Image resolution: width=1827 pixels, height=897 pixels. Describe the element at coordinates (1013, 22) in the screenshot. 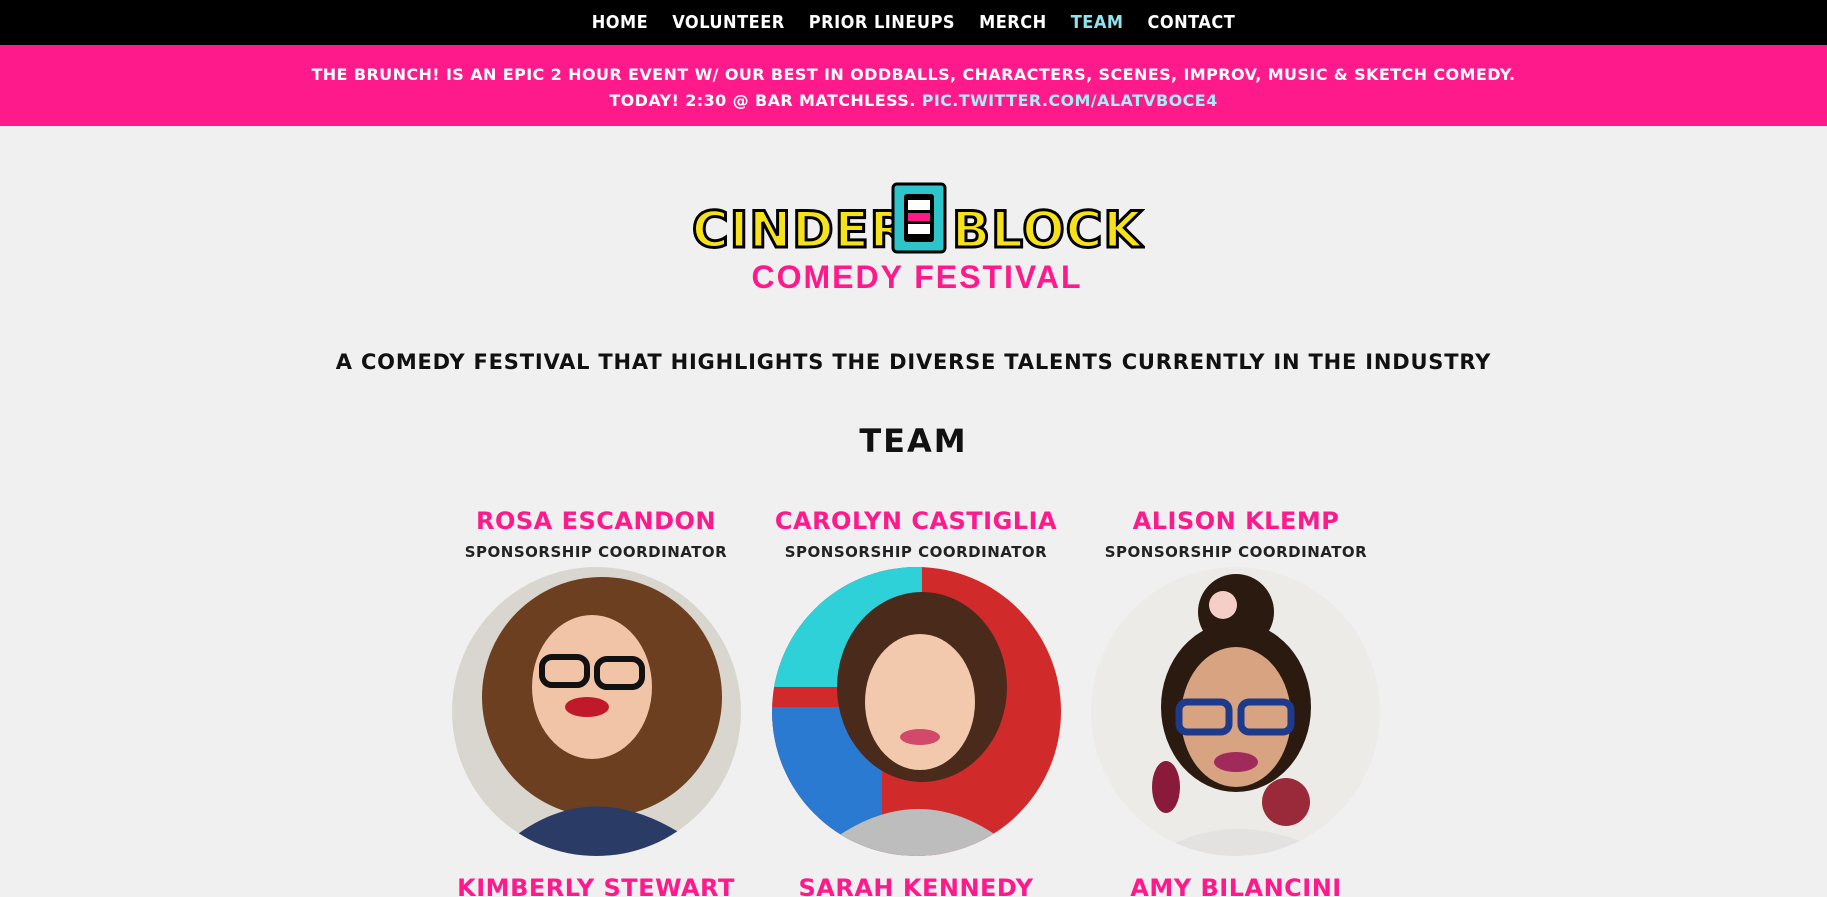

I see `nav-merch: MERCH` at that location.